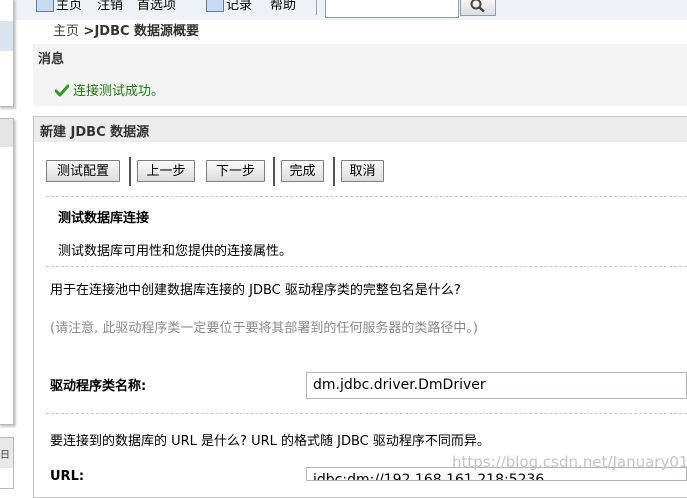 Image resolution: width=687 pixels, height=498 pixels. I want to click on nav-preferences-link: 首选项, so click(156, 6).